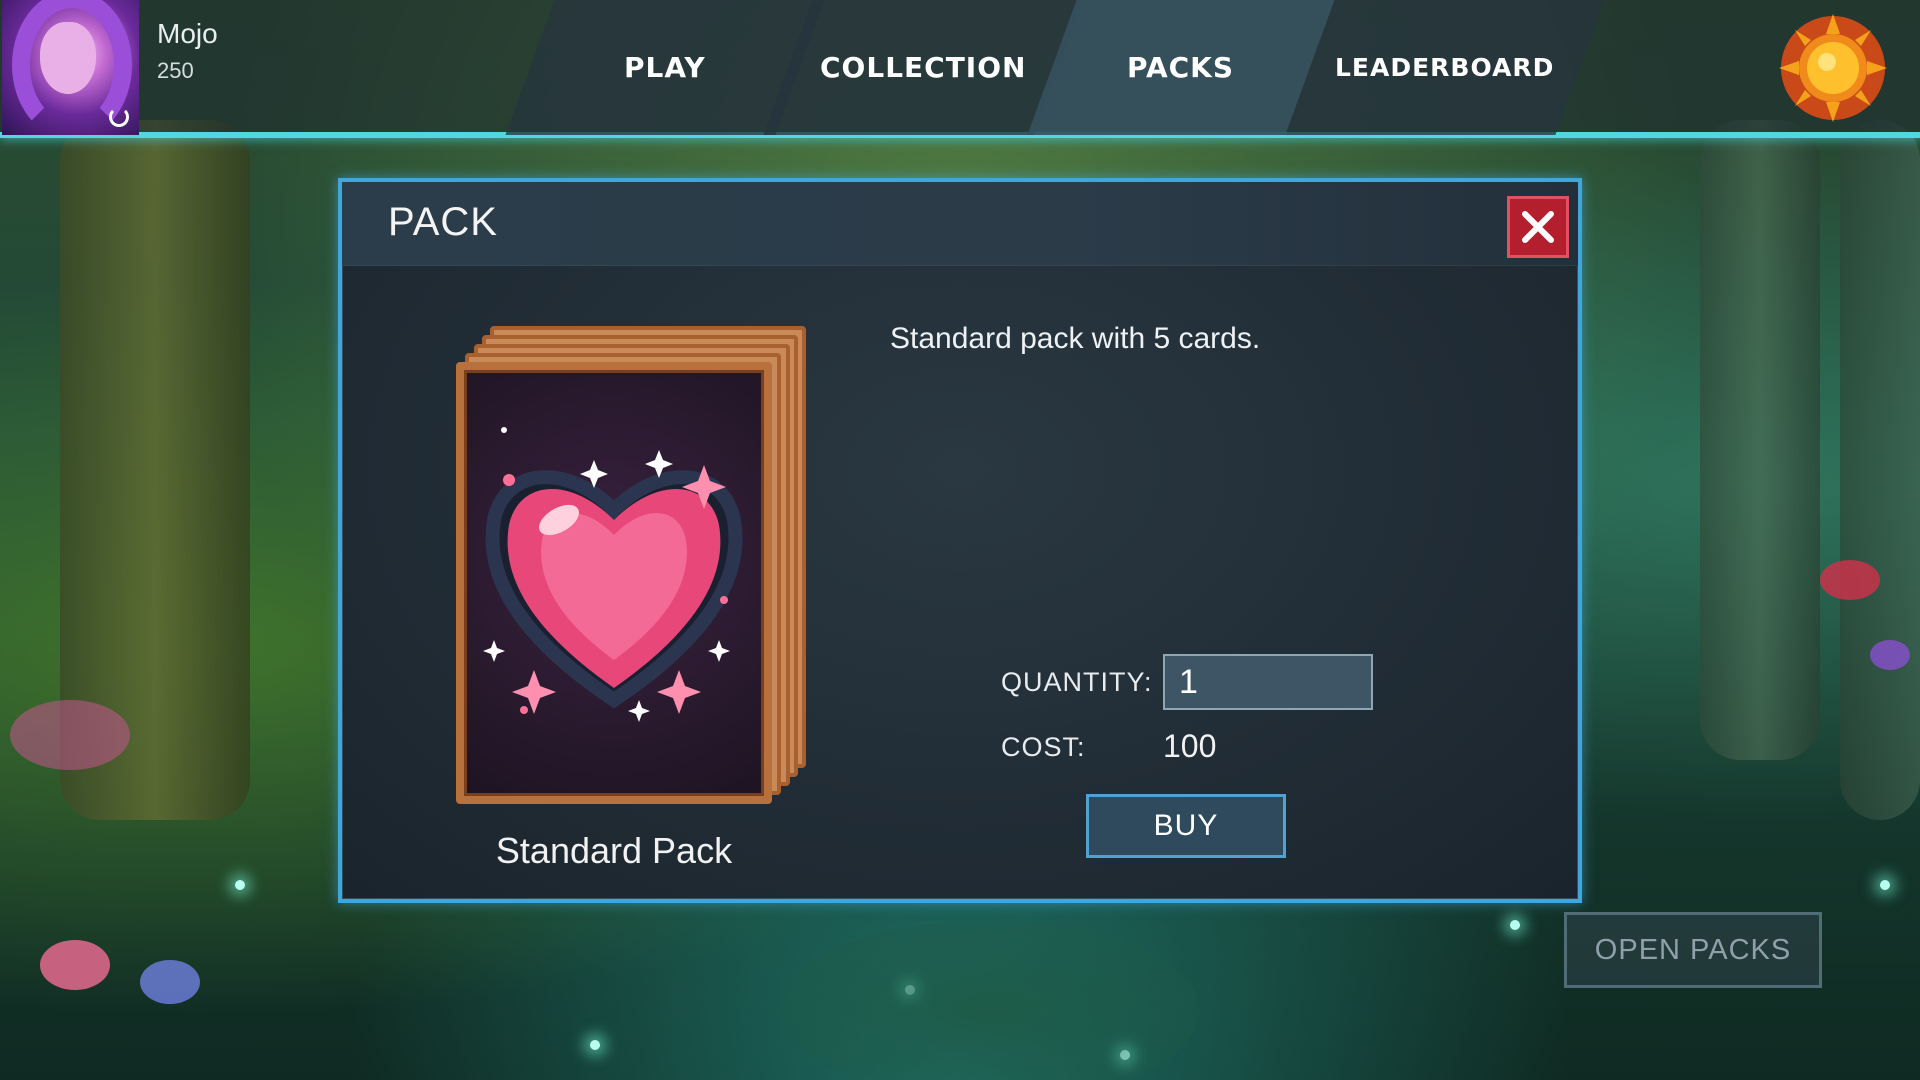 This screenshot has width=1920, height=1080. What do you see at coordinates (1043, 747) in the screenshot?
I see `cost-label: COST:` at bounding box center [1043, 747].